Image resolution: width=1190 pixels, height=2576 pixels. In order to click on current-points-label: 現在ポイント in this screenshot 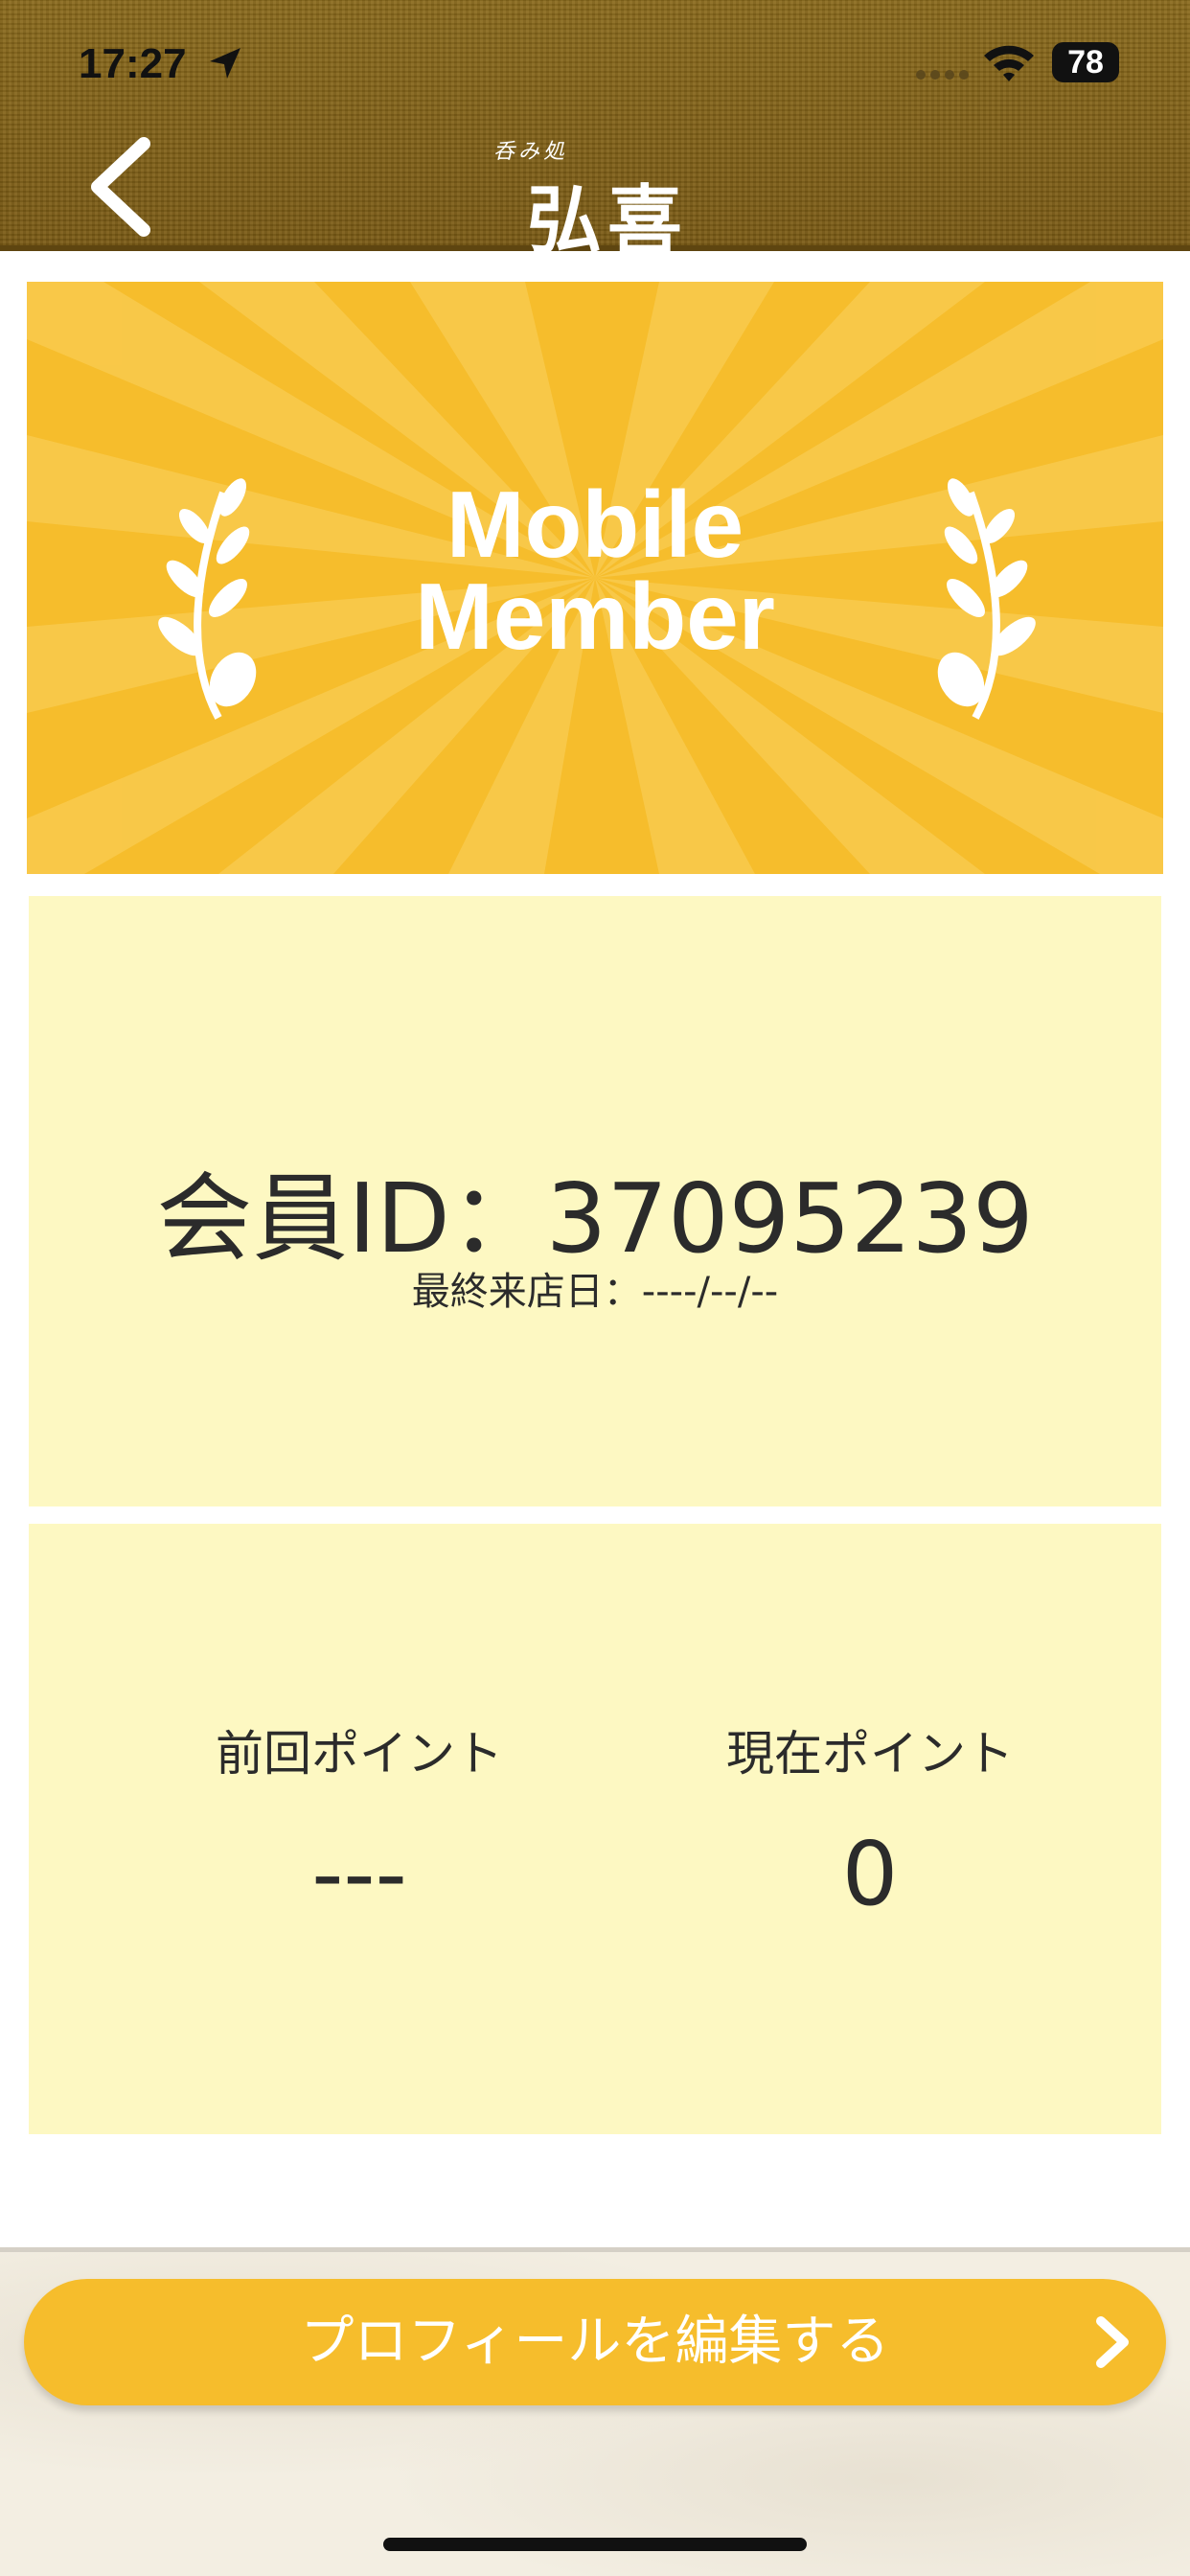, I will do `click(870, 1754)`.